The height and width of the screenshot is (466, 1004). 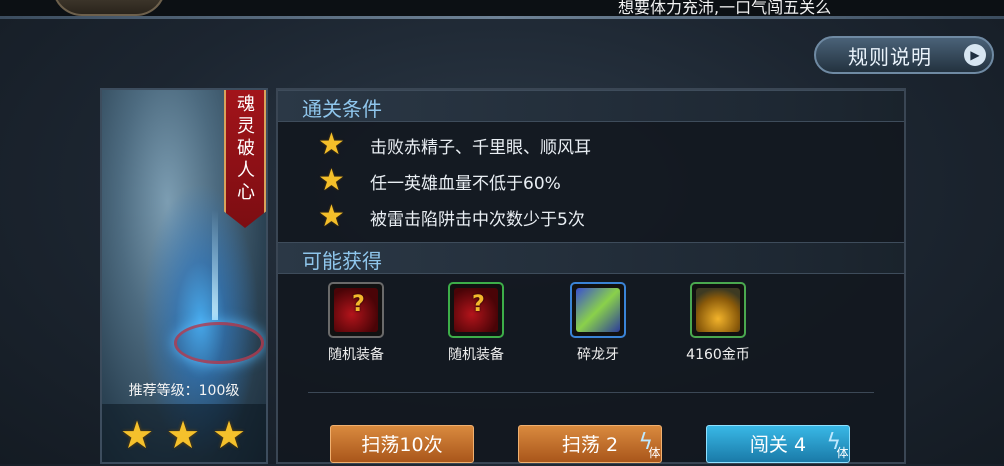 I want to click on stage-name-char: 人, so click(x=246, y=170).